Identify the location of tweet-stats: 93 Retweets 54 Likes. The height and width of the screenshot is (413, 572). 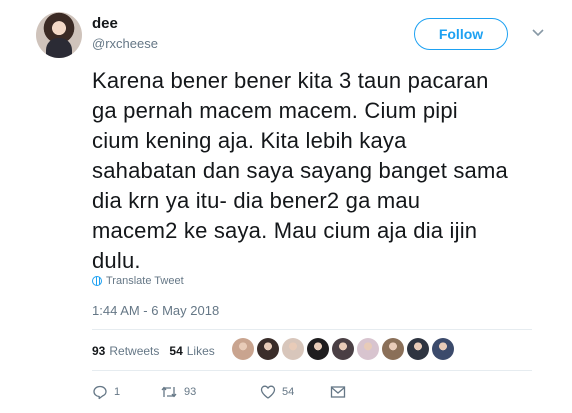
(158, 351).